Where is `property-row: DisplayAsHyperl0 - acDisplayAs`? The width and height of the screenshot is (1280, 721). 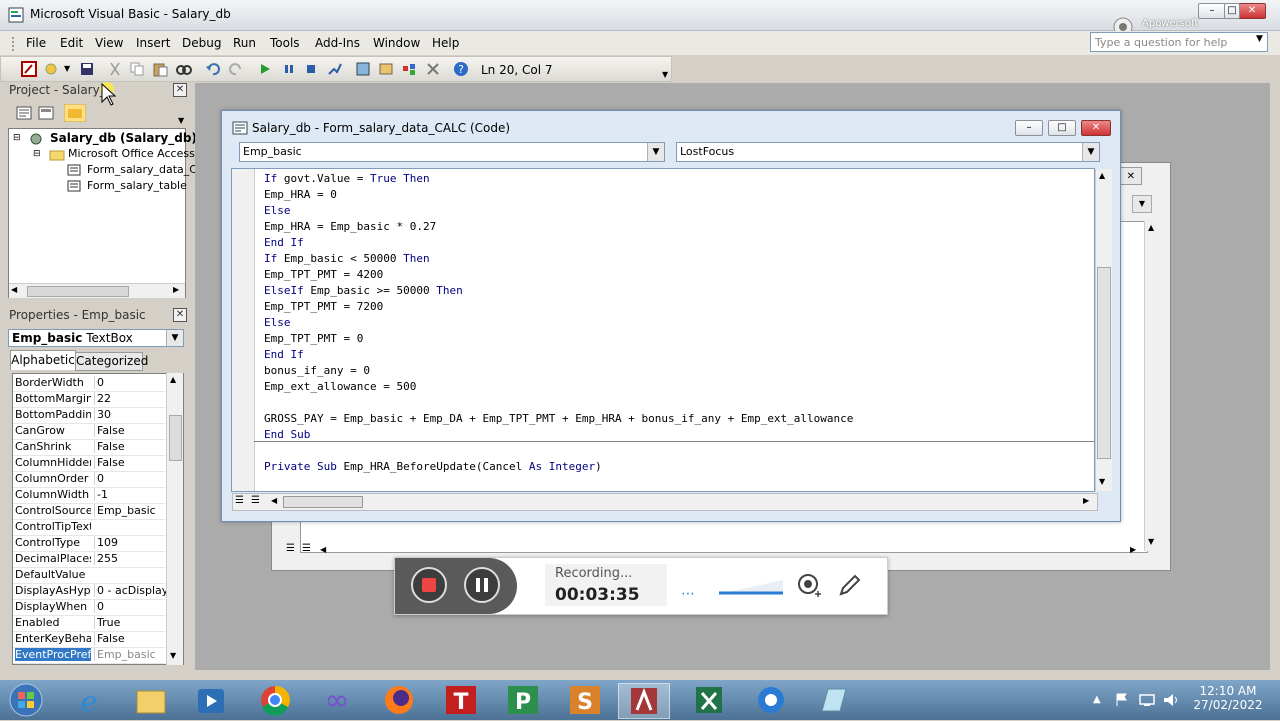
property-row: DisplayAsHyperl0 - acDisplayAs is located at coordinates (90, 591).